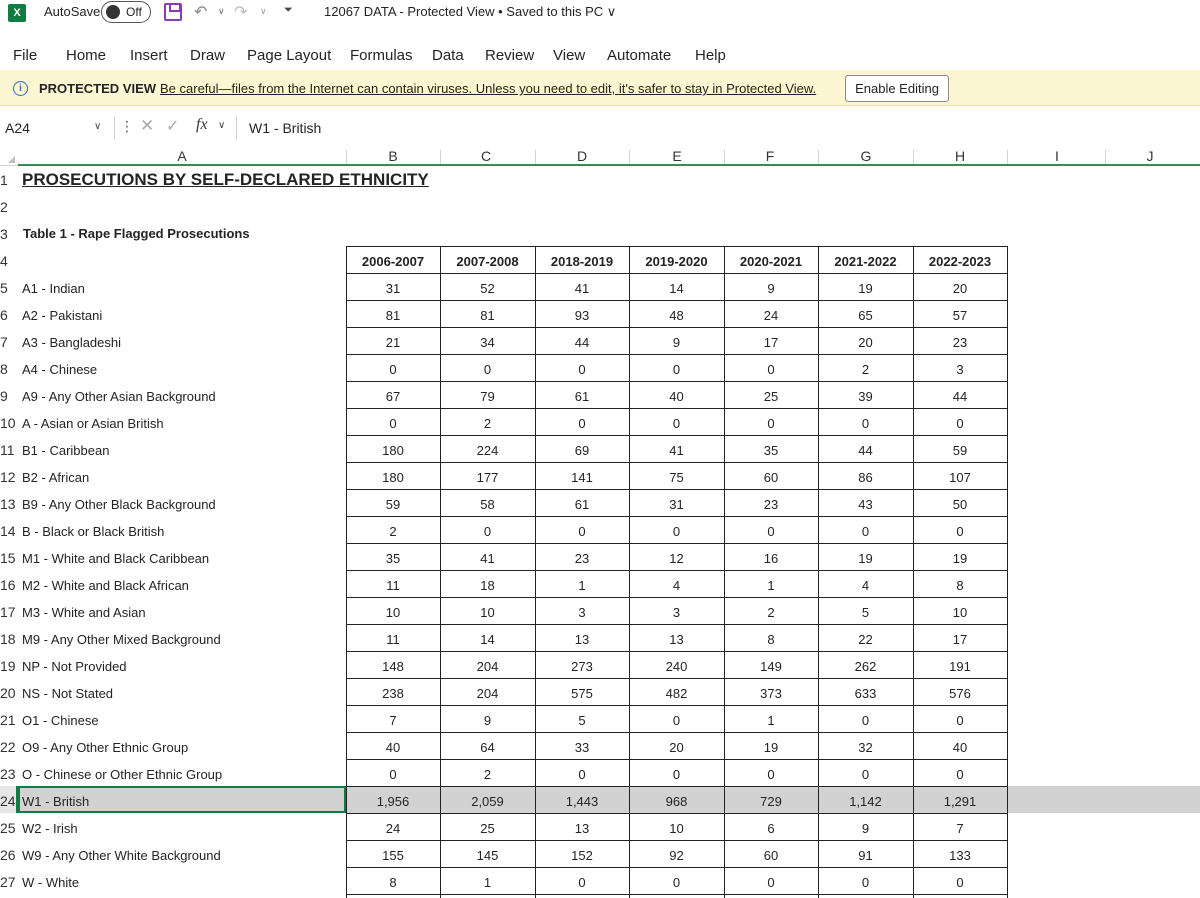 The width and height of the screenshot is (1200, 898). What do you see at coordinates (9, 423) in the screenshot?
I see `row-header-10: 10` at bounding box center [9, 423].